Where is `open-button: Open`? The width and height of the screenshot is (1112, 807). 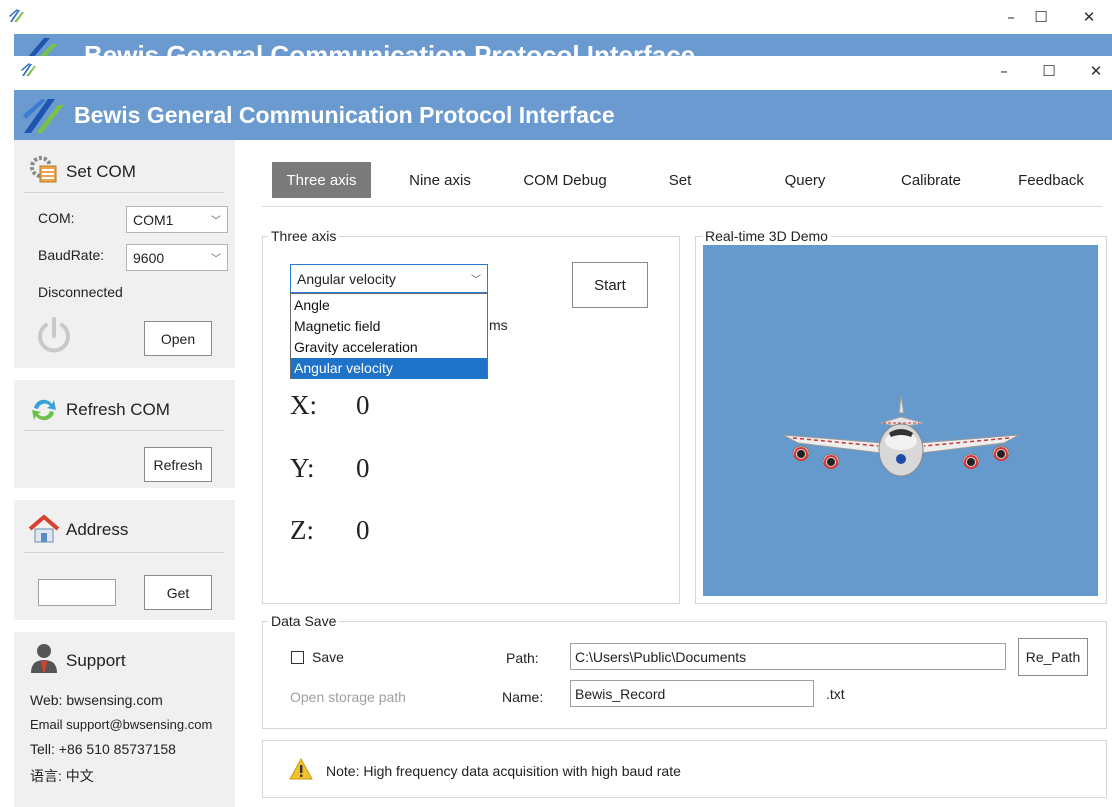
open-button: Open is located at coordinates (178, 338).